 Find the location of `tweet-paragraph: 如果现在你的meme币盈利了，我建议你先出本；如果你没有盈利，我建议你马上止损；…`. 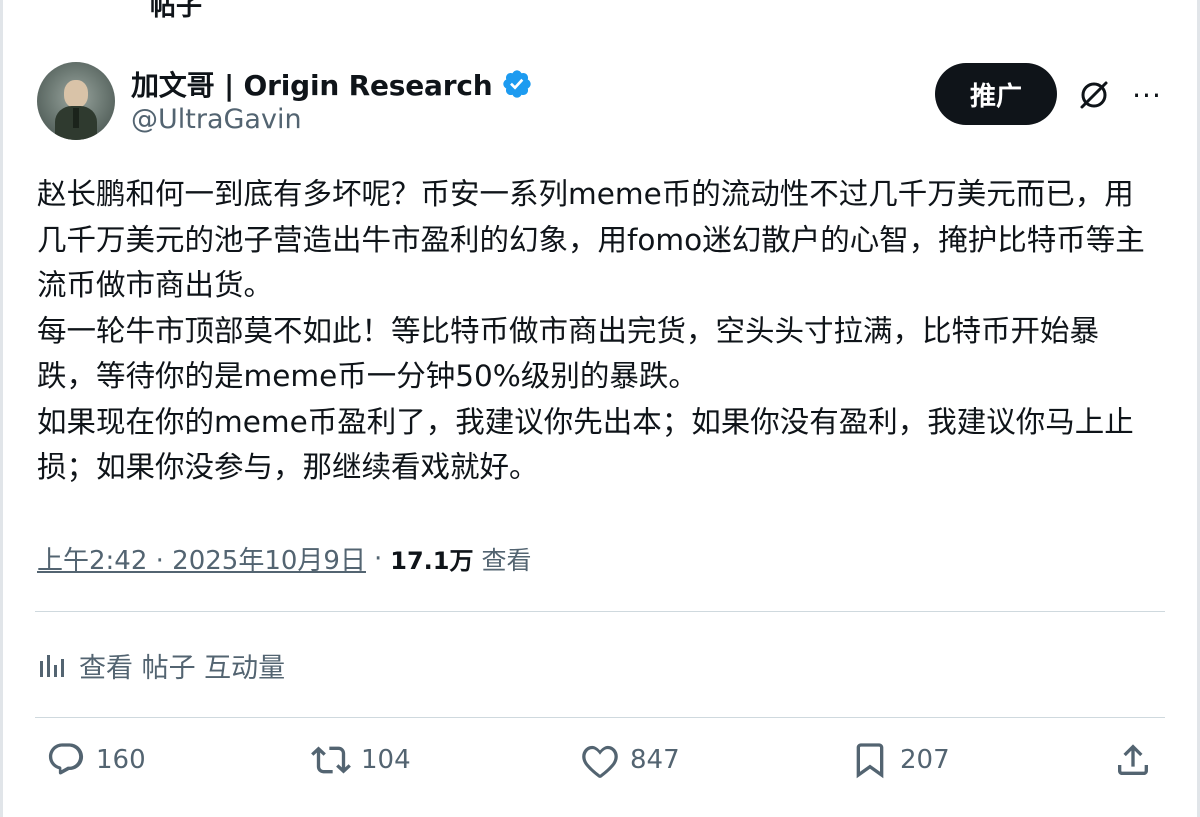

tweet-paragraph: 如果现在你的meme币盈利了，我建议你先出本；如果你没有盈利，我建议你马上止损；… is located at coordinates (585, 444).